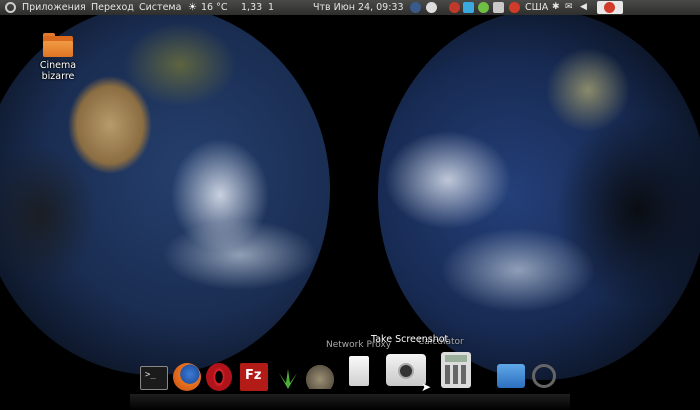  What do you see at coordinates (112, 7) in the screenshot?
I see `menu-places: Переход` at bounding box center [112, 7].